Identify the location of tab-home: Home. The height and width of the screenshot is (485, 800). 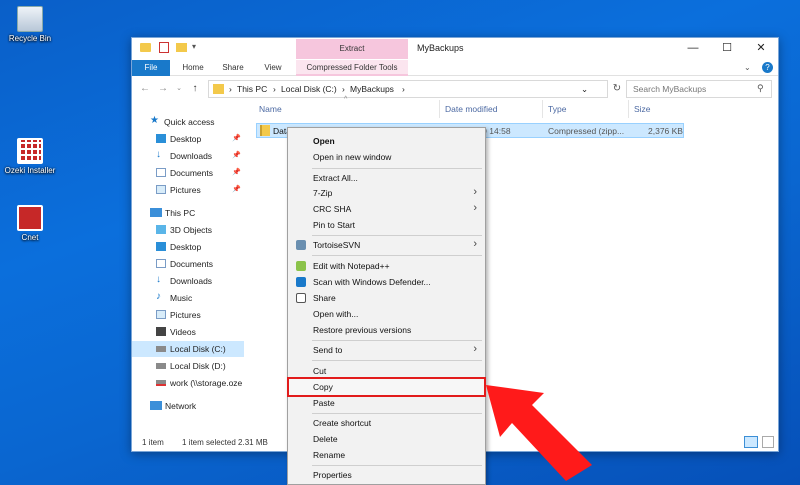
(193, 68).